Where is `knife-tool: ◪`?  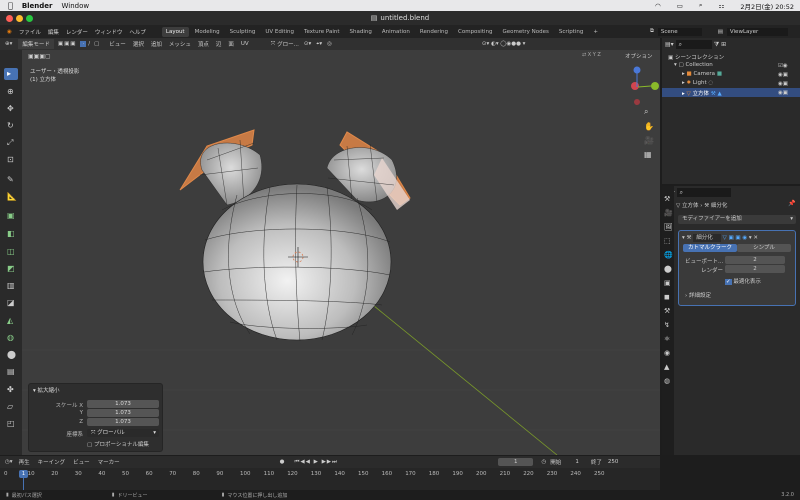
knife-tool: ◪ is located at coordinates (11, 303).